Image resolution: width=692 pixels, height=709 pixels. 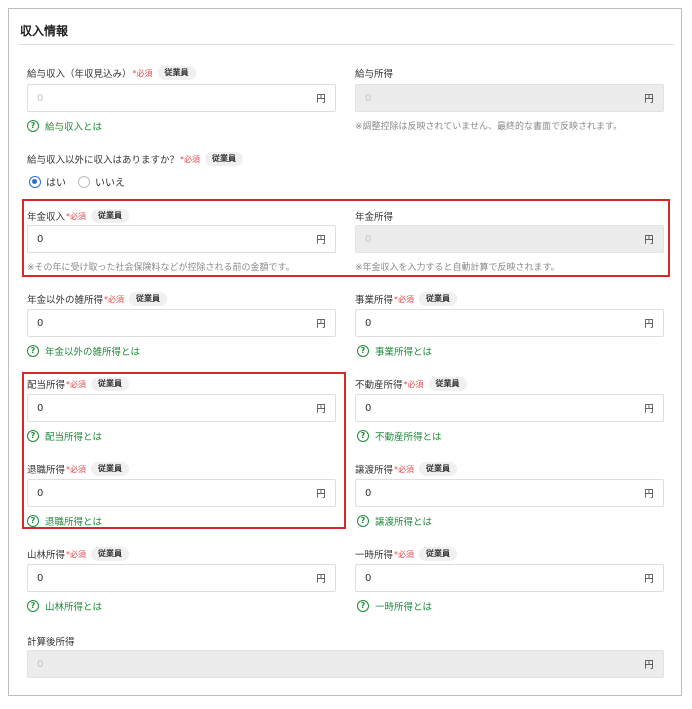 I want to click on salary-income-help-link: ? 給与収入とは, so click(x=64, y=126).